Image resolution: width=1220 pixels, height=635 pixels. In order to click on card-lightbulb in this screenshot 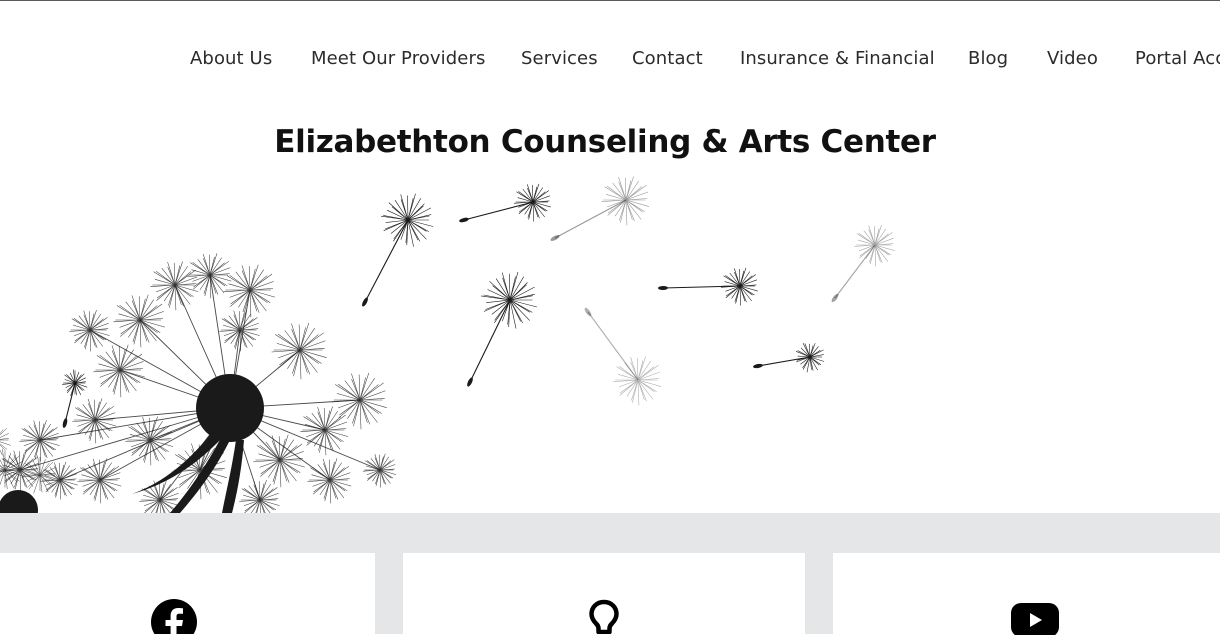, I will do `click(604, 593)`.